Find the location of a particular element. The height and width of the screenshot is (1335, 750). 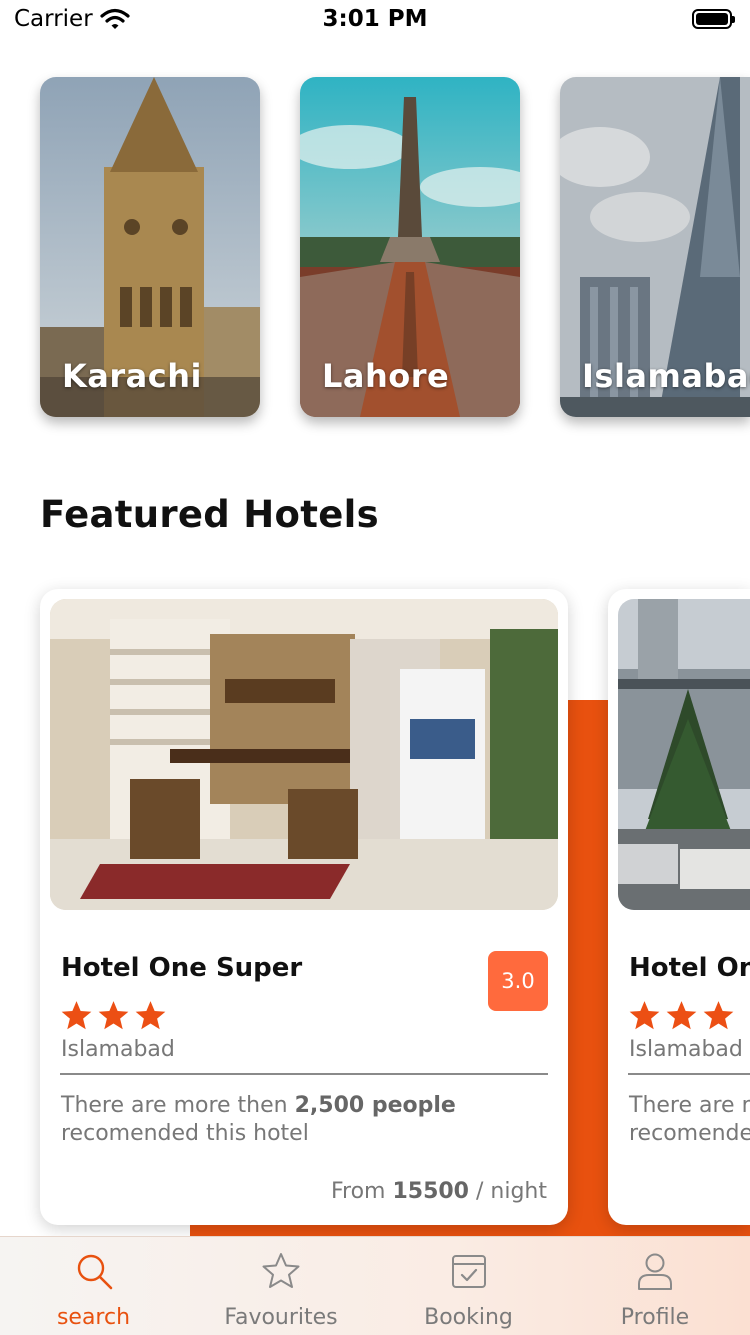

tab-label: Profile is located at coordinates (655, 1317).